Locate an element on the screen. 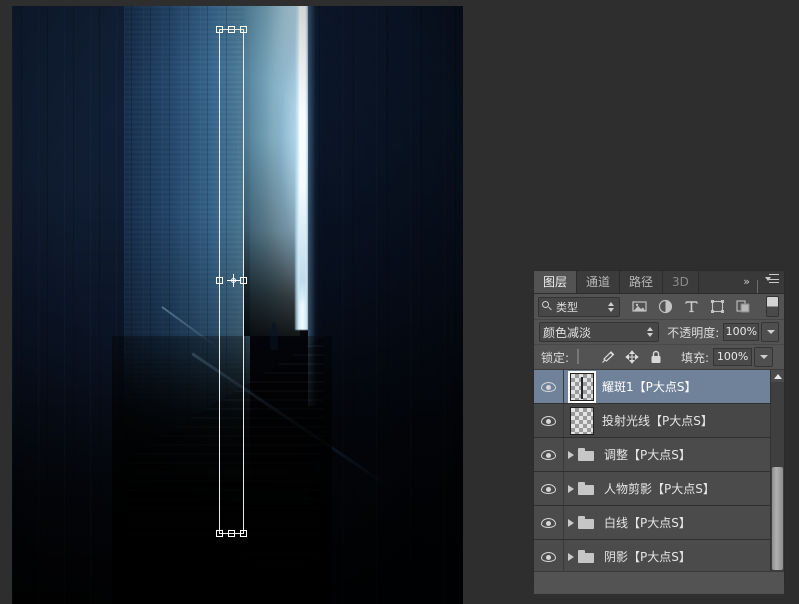 Image resolution: width=799 pixels, height=604 pixels. layer-name: 人物剪影【P大点S】 is located at coordinates (659, 488).